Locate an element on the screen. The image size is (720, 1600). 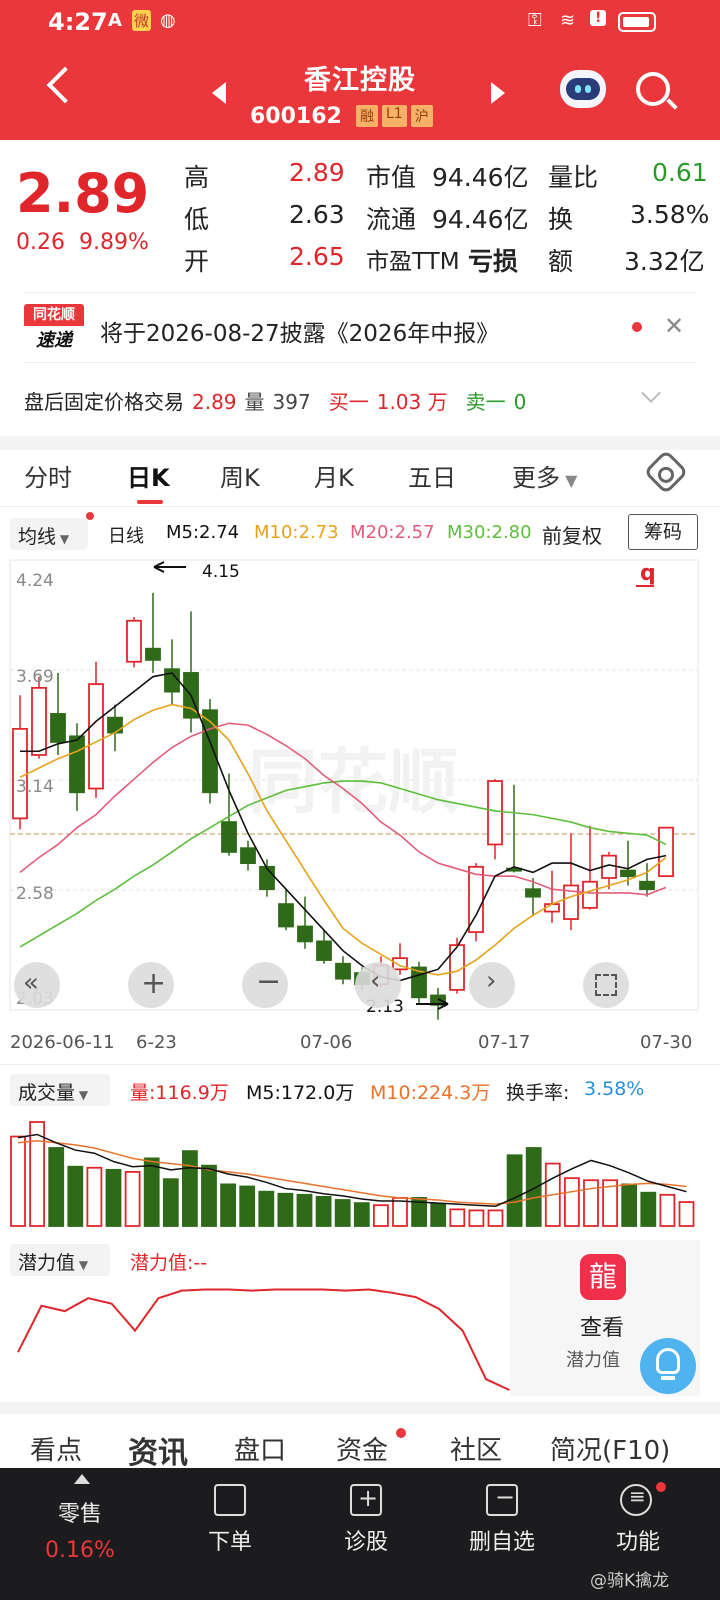
nav-retail: 零售 is located at coordinates (80, 1512).